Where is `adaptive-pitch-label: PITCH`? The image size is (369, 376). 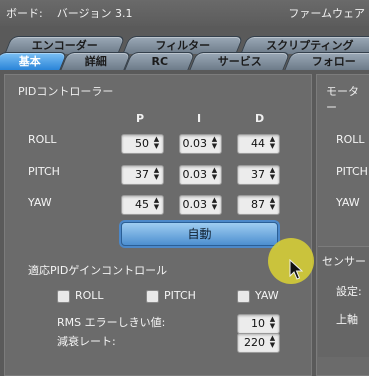 adaptive-pitch-label: PITCH is located at coordinates (180, 295).